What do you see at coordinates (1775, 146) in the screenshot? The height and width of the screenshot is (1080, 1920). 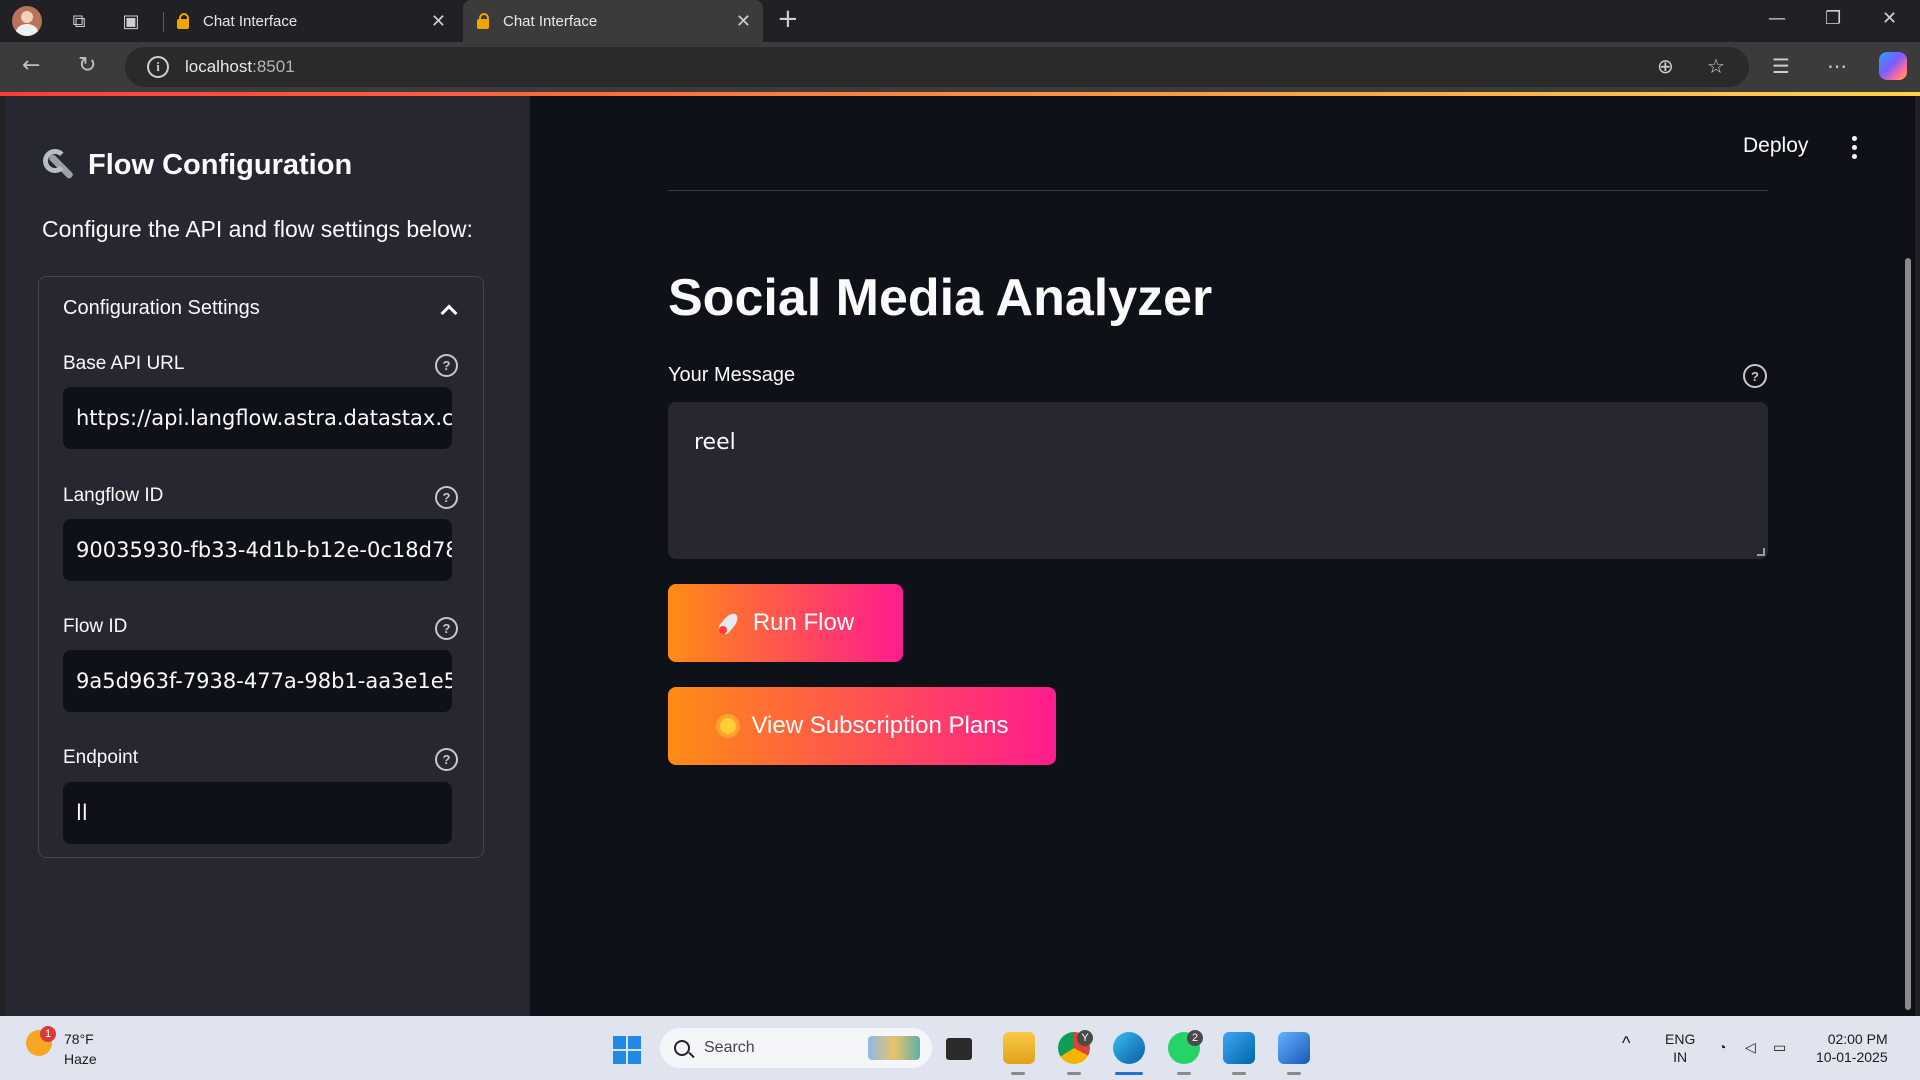 I see `deploy-button: Deploy` at bounding box center [1775, 146].